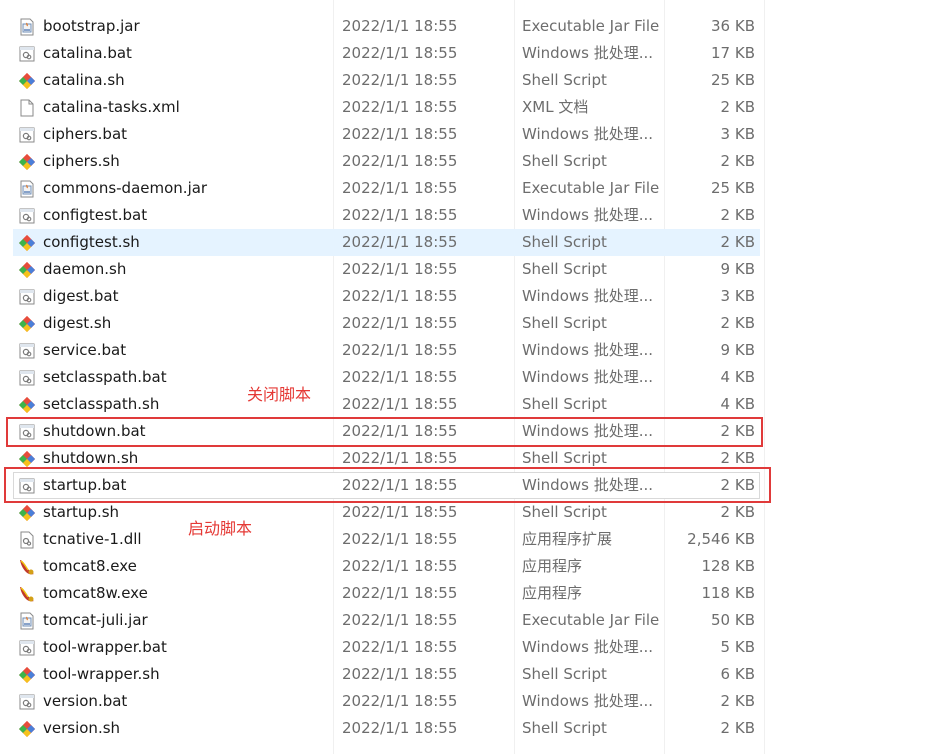 This screenshot has width=925, height=754. Describe the element at coordinates (85, 701) in the screenshot. I see `file-name: version.bat` at that location.